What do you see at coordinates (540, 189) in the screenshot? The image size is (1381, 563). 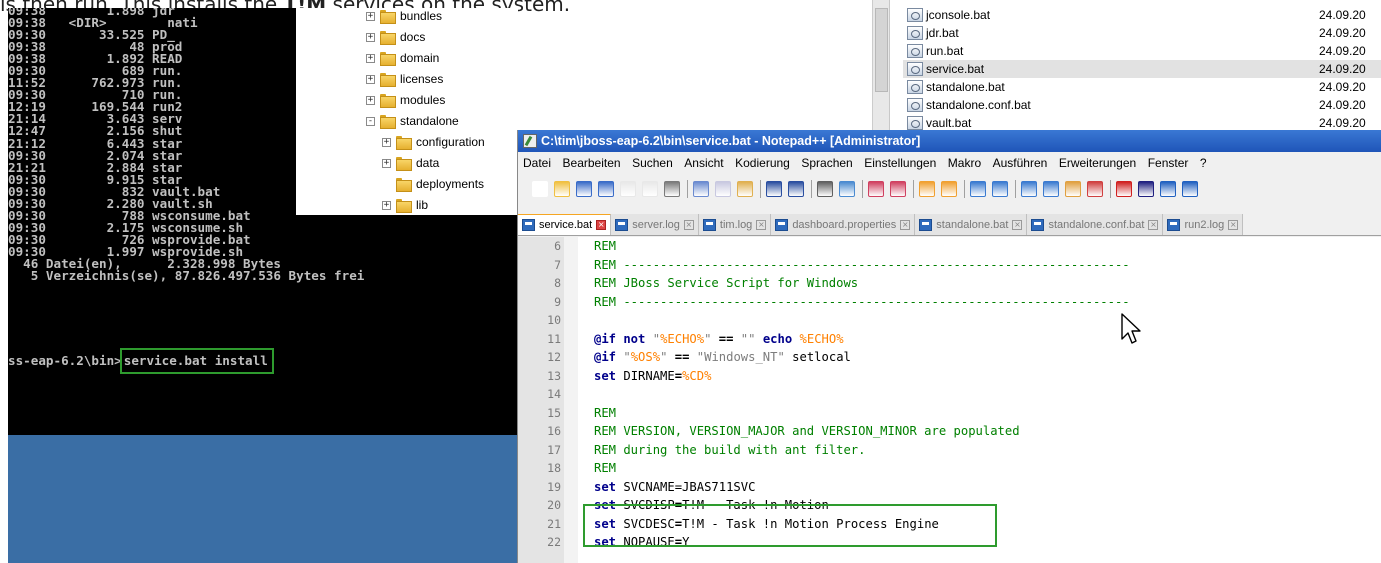 I see `new-file-icon` at bounding box center [540, 189].